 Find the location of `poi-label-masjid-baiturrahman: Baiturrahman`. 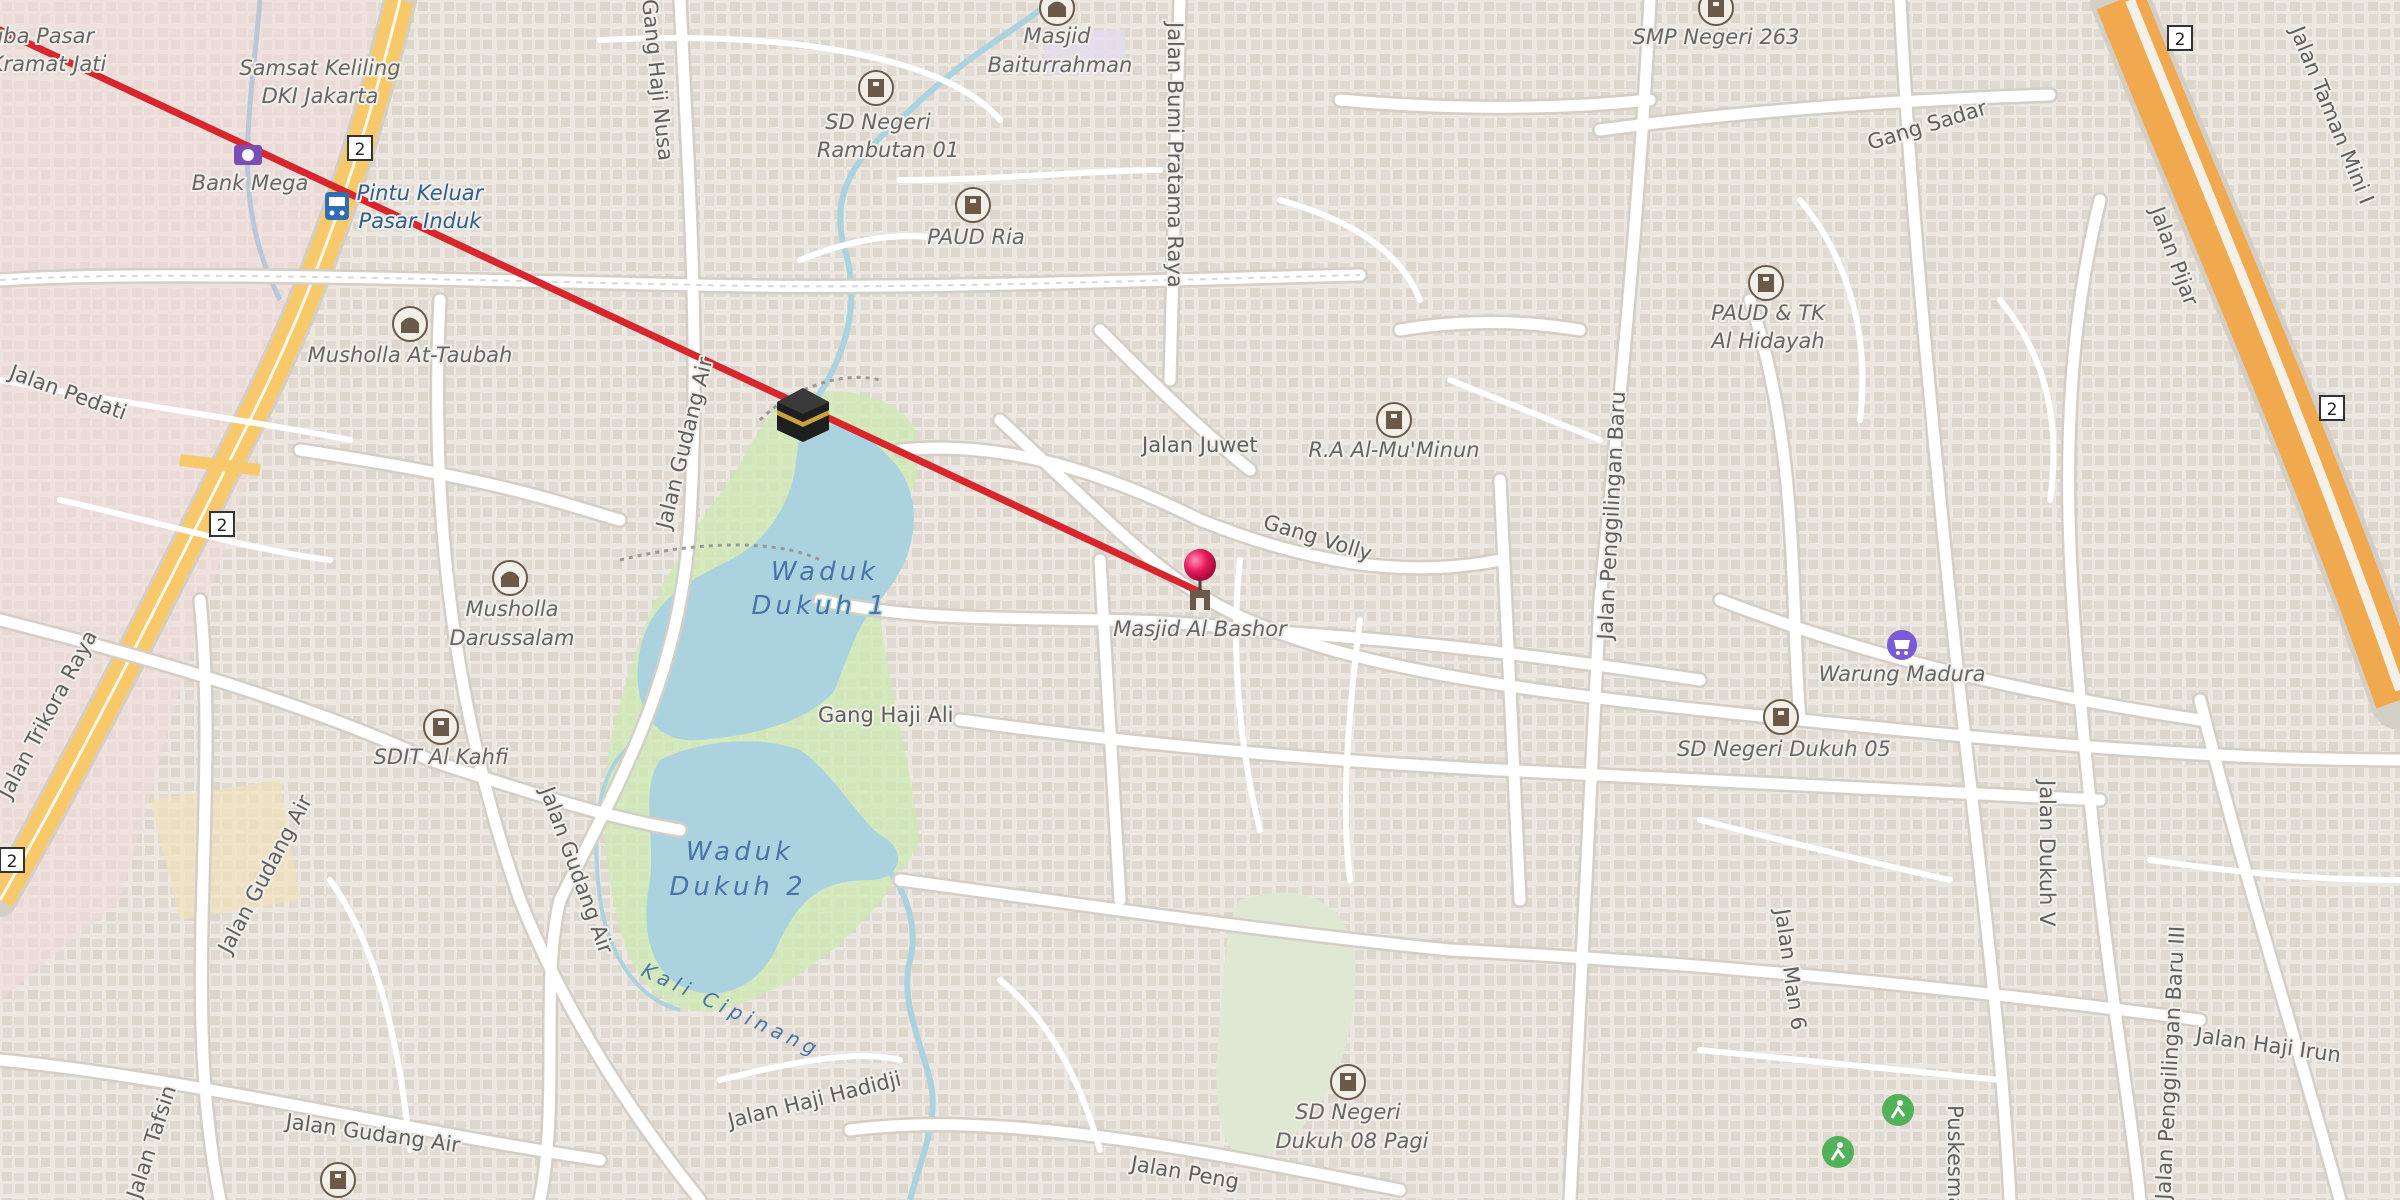

poi-label-masjid-baiturrahman: Baiturrahman is located at coordinates (1060, 65).